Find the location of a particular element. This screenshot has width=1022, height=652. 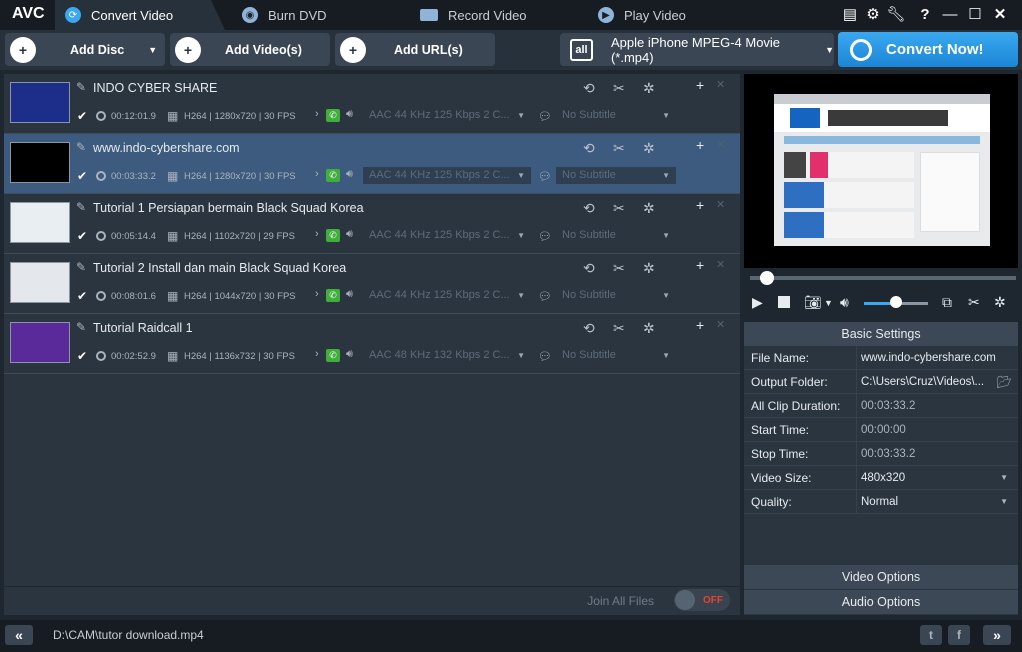

tab-play-video: ▶ Play Video is located at coordinates (678, 15).